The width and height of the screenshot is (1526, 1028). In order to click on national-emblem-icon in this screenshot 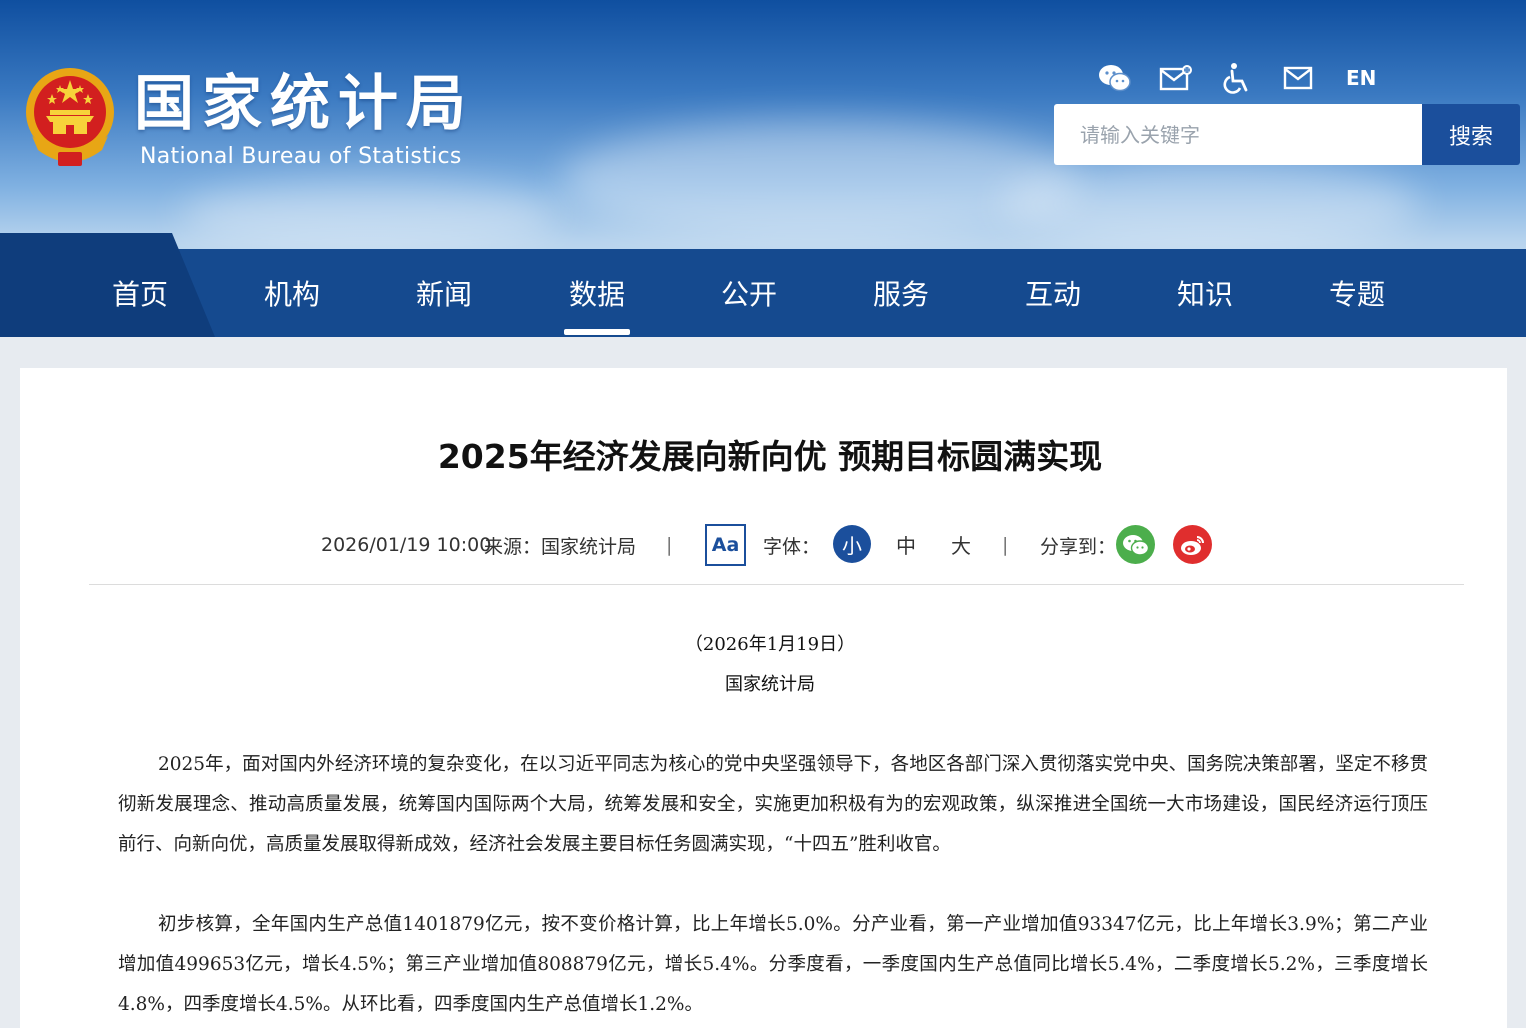, I will do `click(70, 117)`.